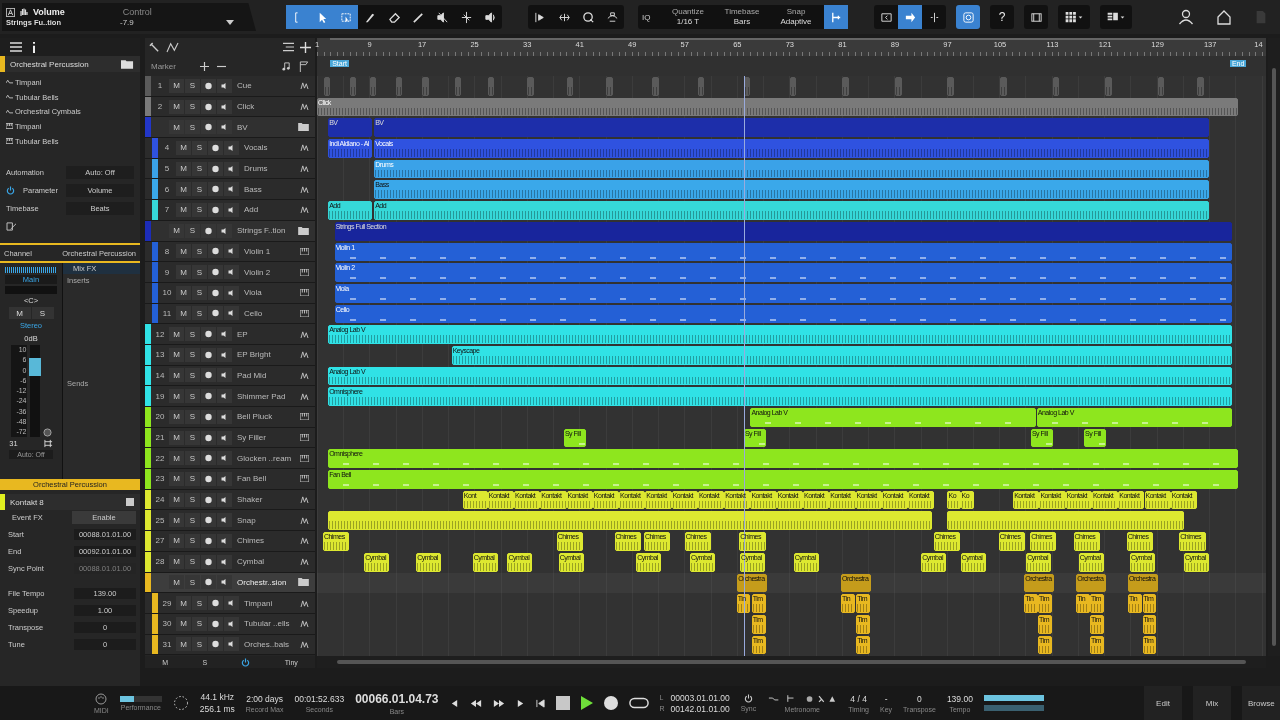 Image resolution: width=1280 pixels, height=720 pixels. I want to click on a-icon, so click(10, 12).